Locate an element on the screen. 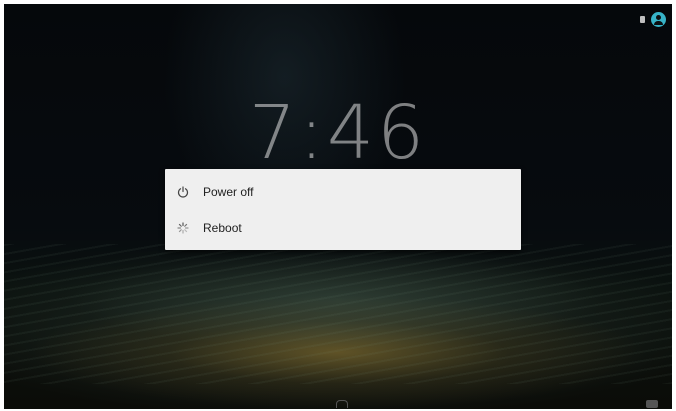  reboot-option: Reboot is located at coordinates (343, 228).